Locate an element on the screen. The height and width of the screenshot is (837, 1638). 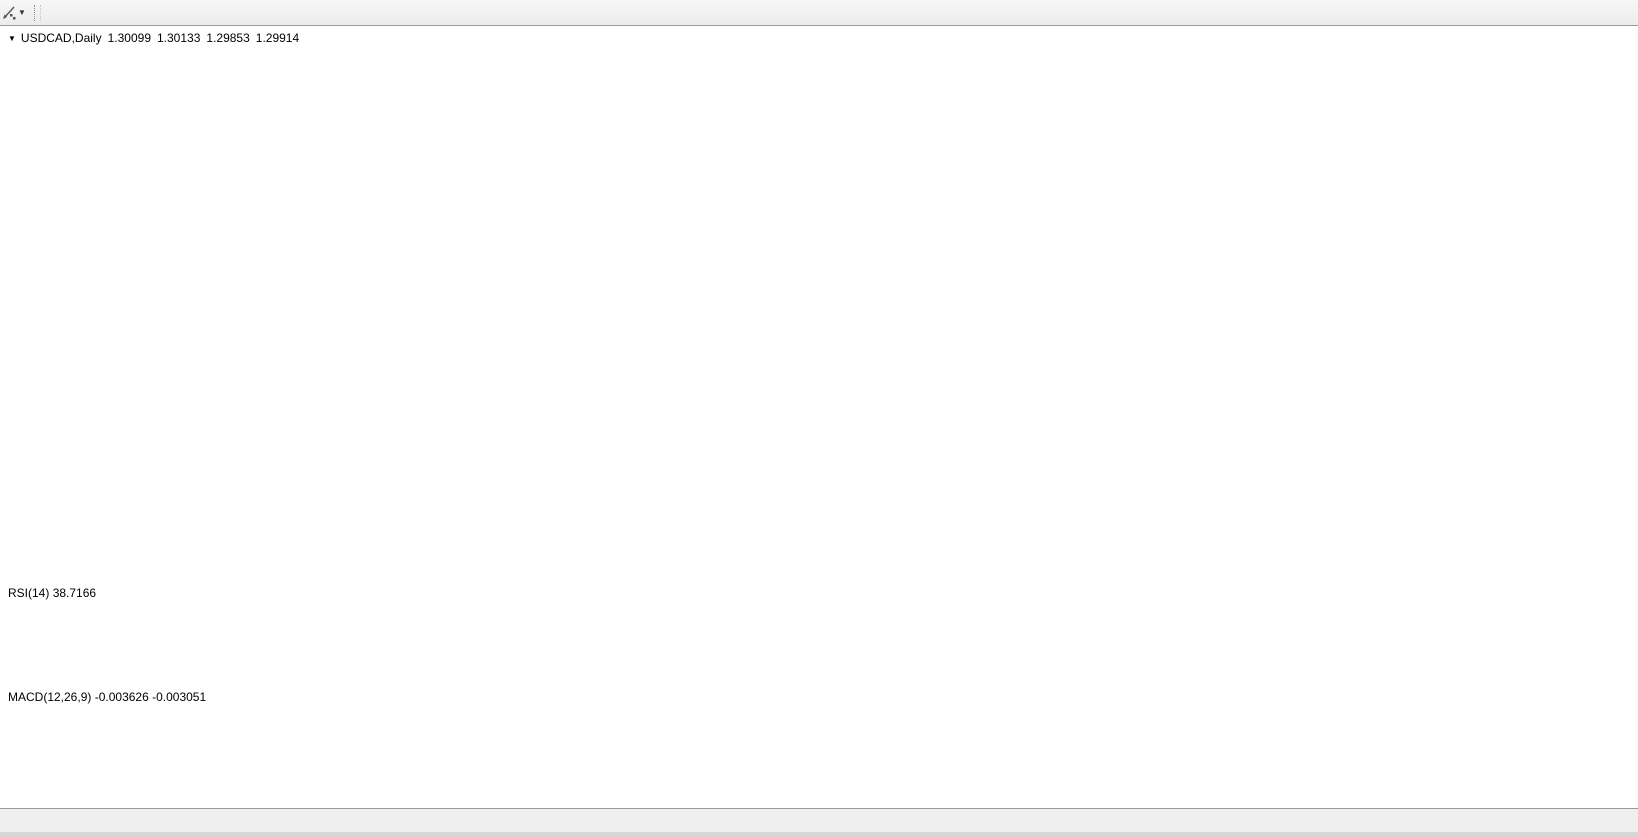
macd-indicator-label: MACD(12,26,9) -0.003626 -0.003051 is located at coordinates (107, 697).